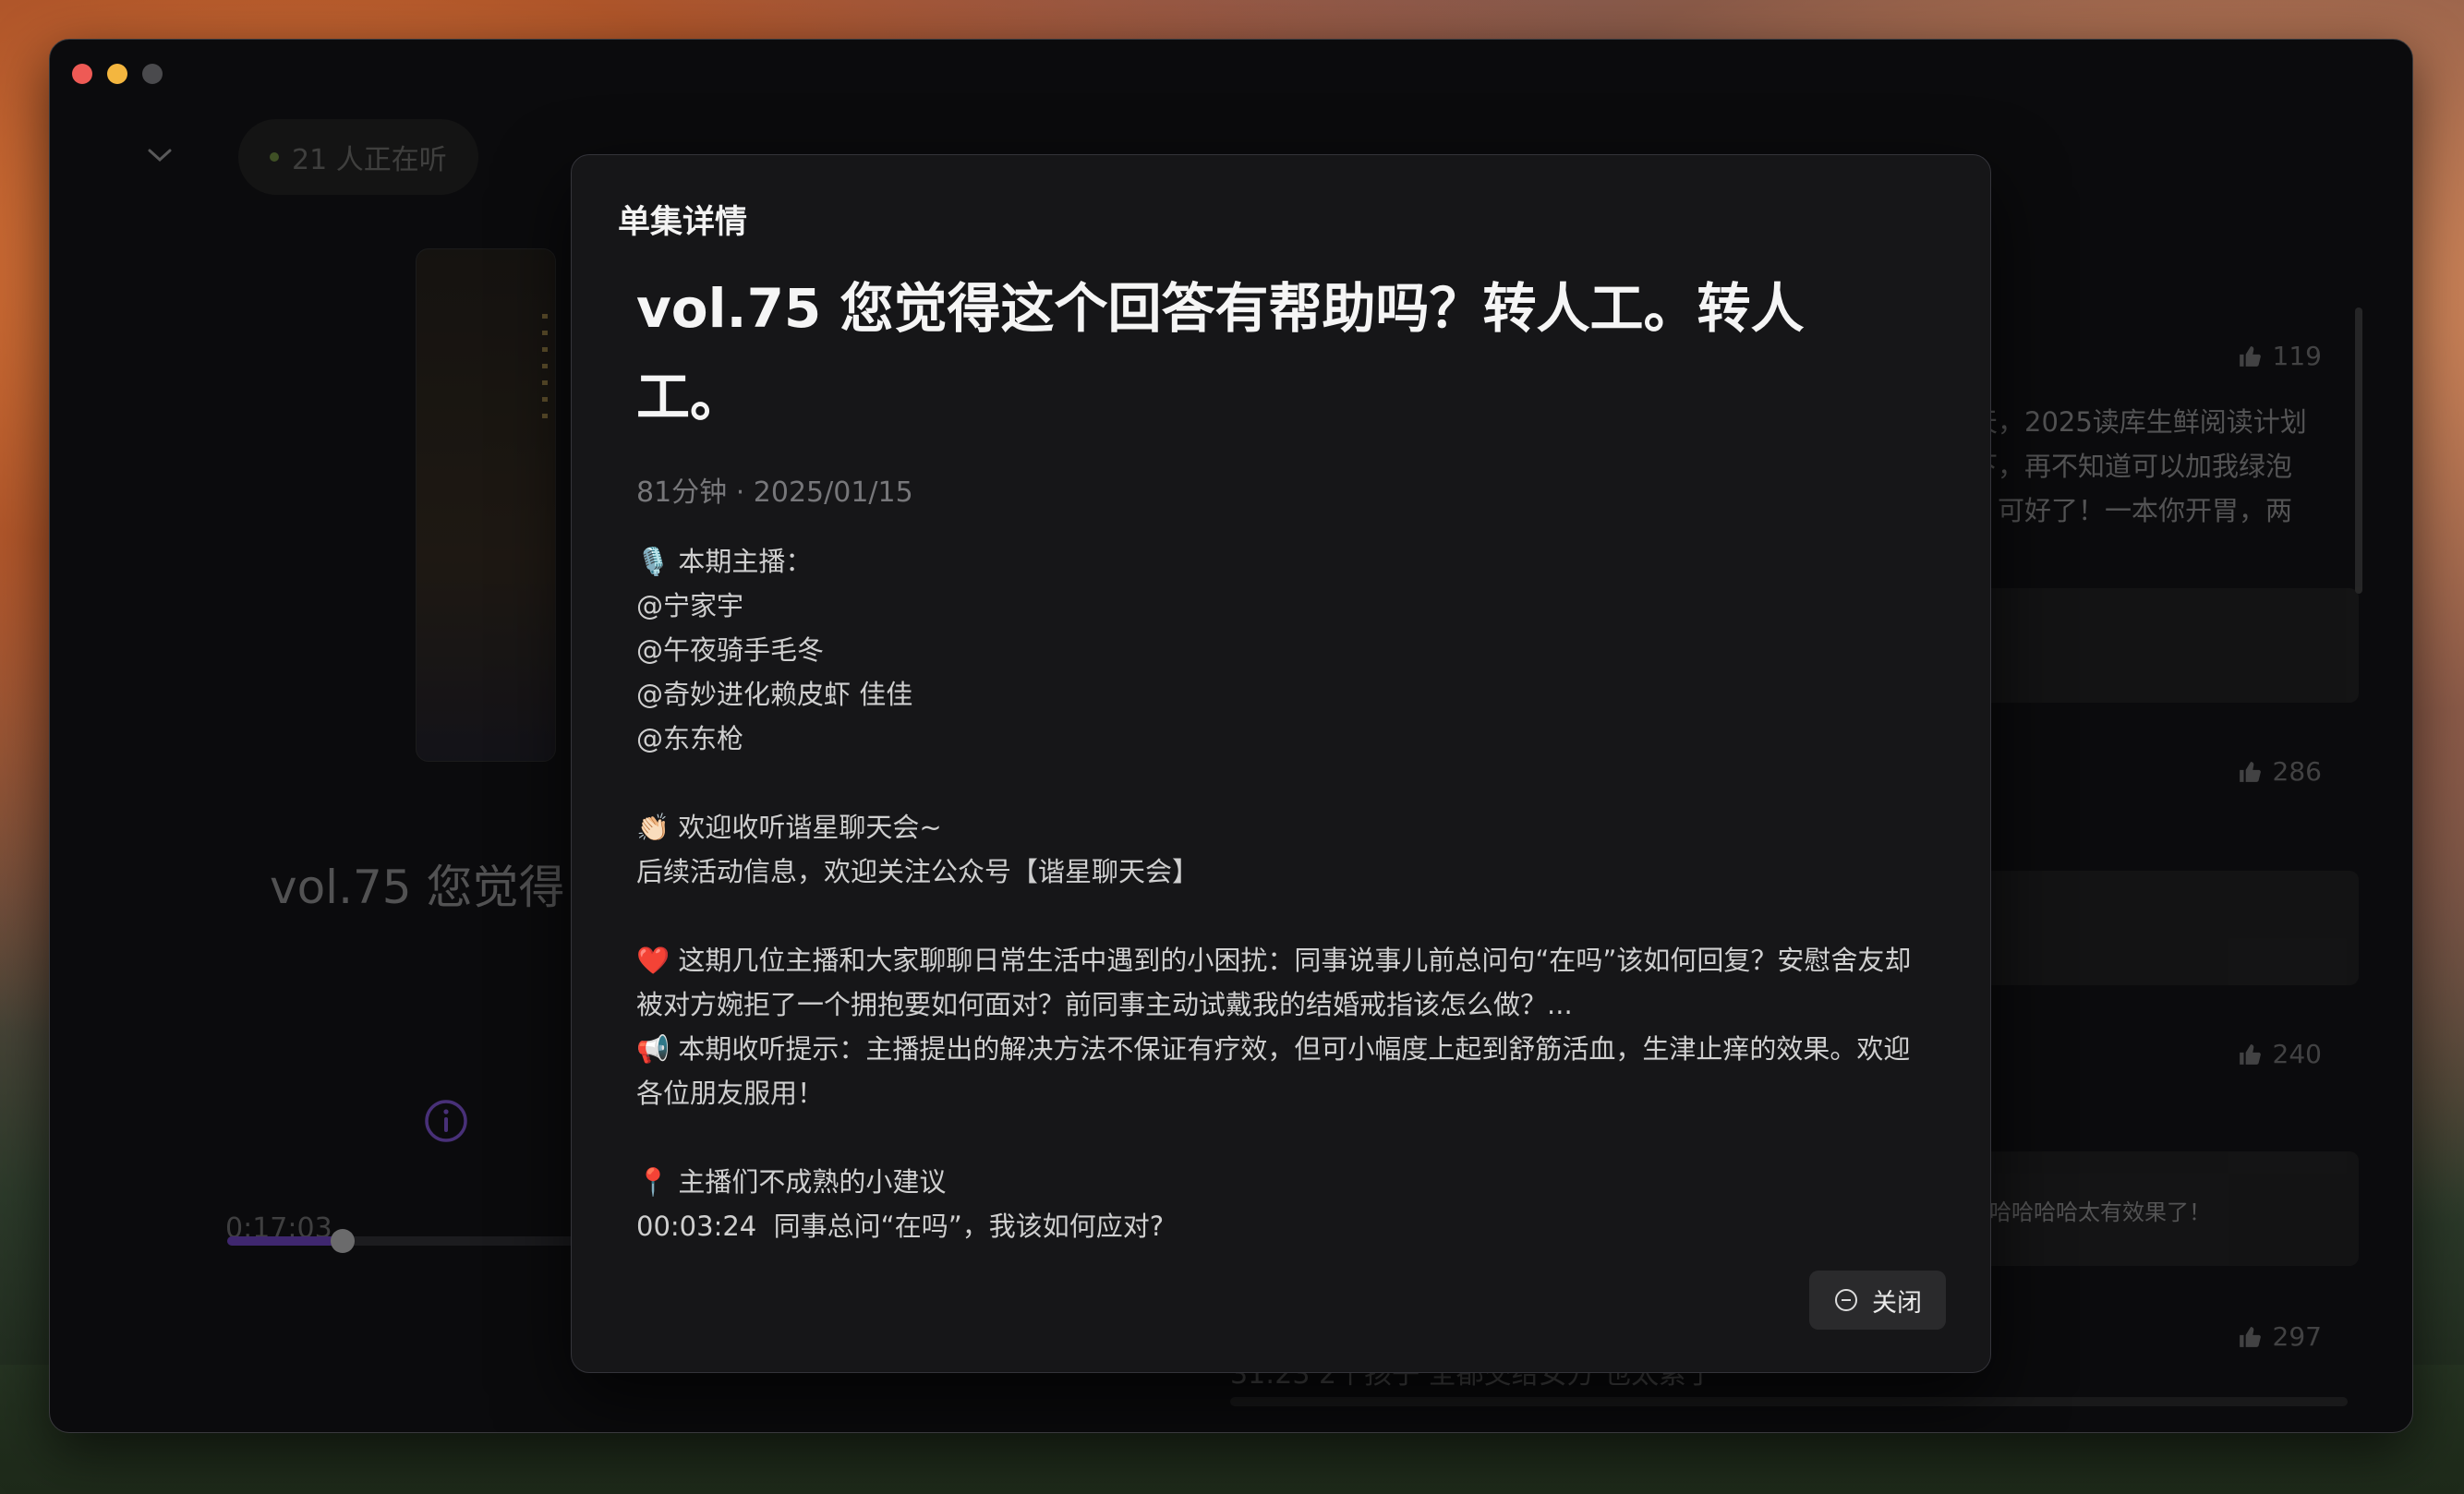  I want to click on description-line: @午夜骑手毛冬, so click(731, 650).